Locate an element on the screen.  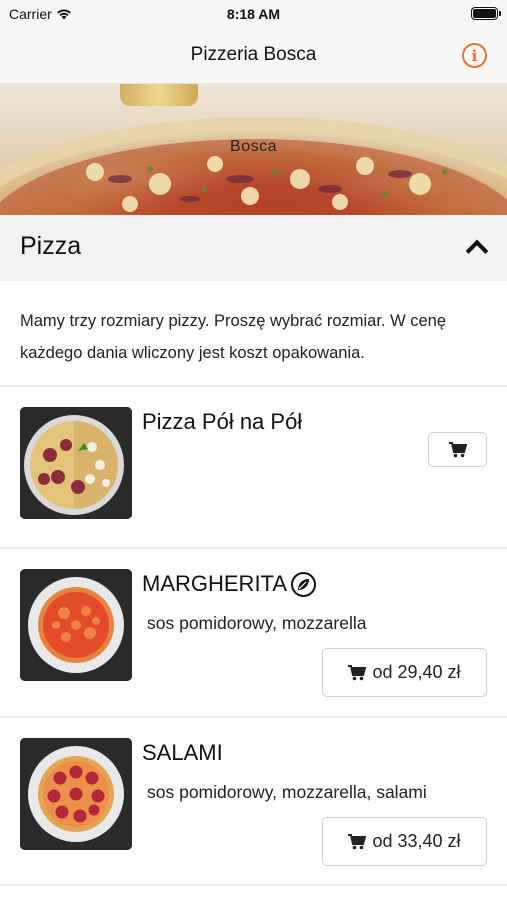
add-to-cart-button is located at coordinates (457, 449).